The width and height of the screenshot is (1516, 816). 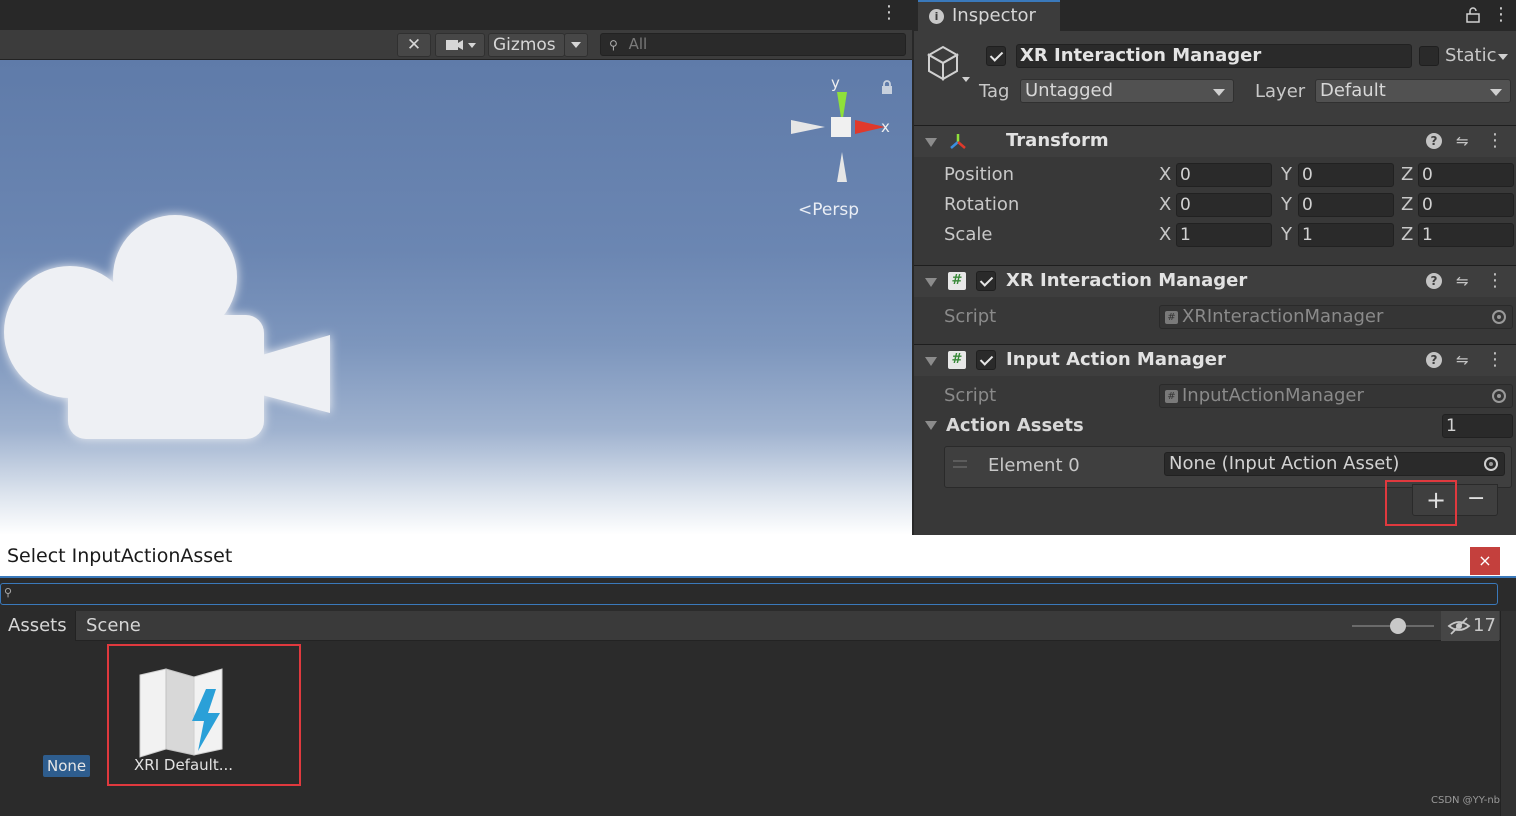 I want to click on transform-title: Transform, so click(x=1057, y=140).